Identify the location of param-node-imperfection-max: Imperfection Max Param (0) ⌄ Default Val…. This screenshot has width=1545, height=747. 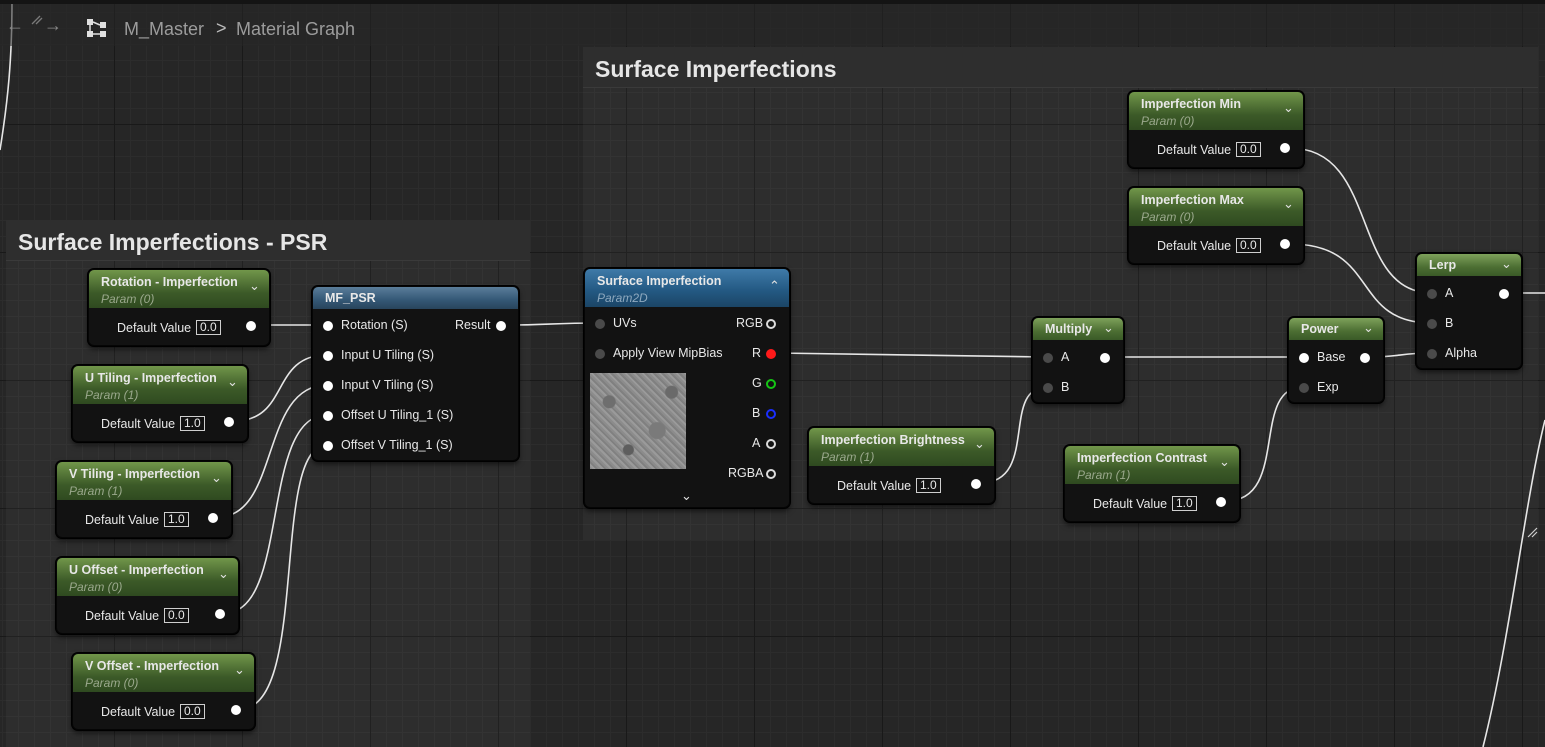
(1216, 225).